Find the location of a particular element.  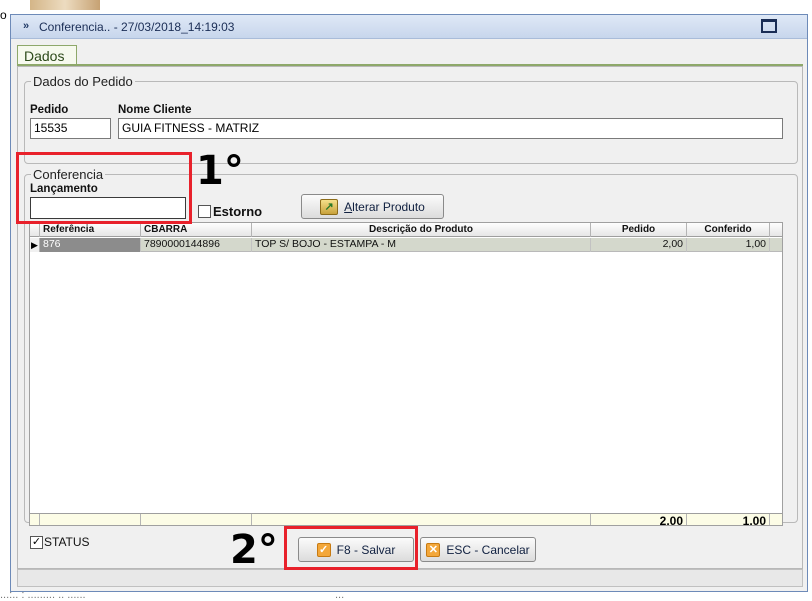

totals-cbarra is located at coordinates (196, 519).